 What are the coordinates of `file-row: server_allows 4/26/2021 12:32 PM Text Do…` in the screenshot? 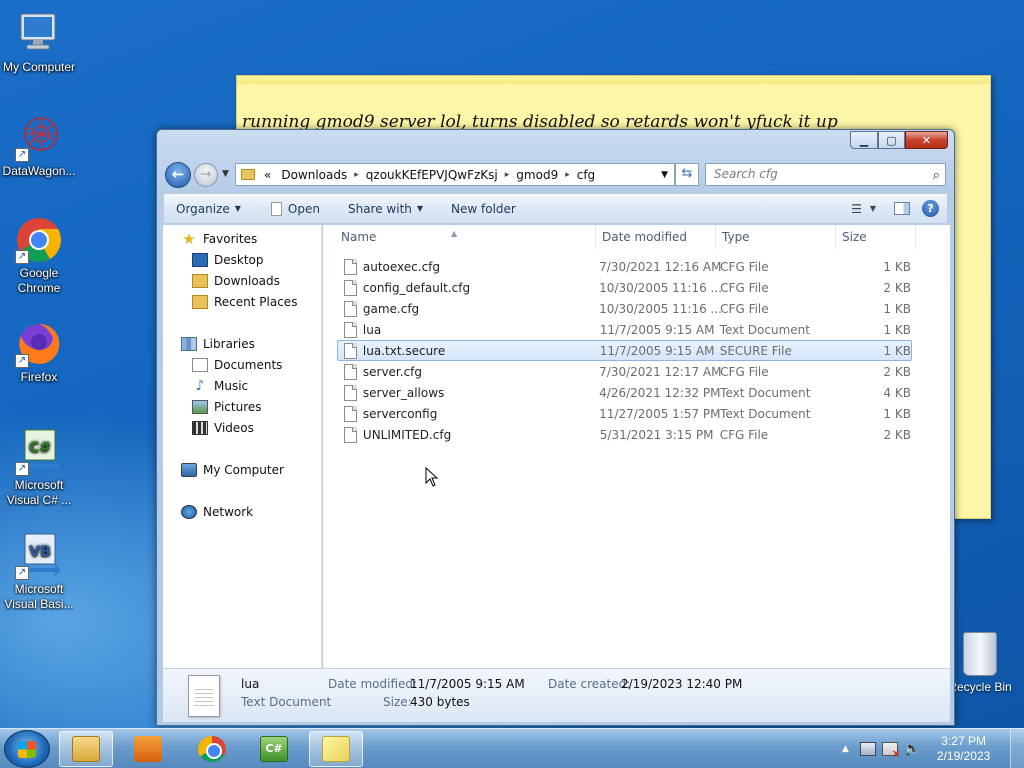 It's located at (624, 392).